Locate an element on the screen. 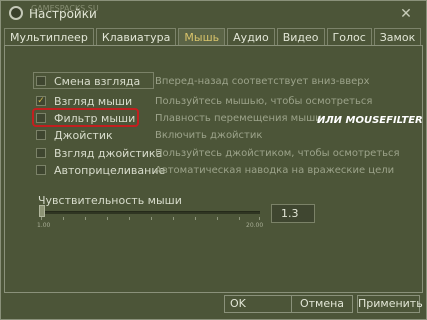 This screenshot has width=427, height=320. steam-logo-icon is located at coordinates (16, 13).